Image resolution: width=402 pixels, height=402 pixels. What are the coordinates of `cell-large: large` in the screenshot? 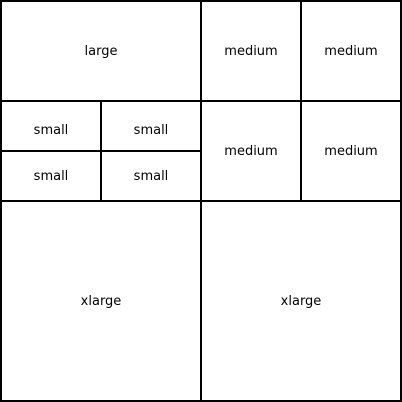 It's located at (101, 51).